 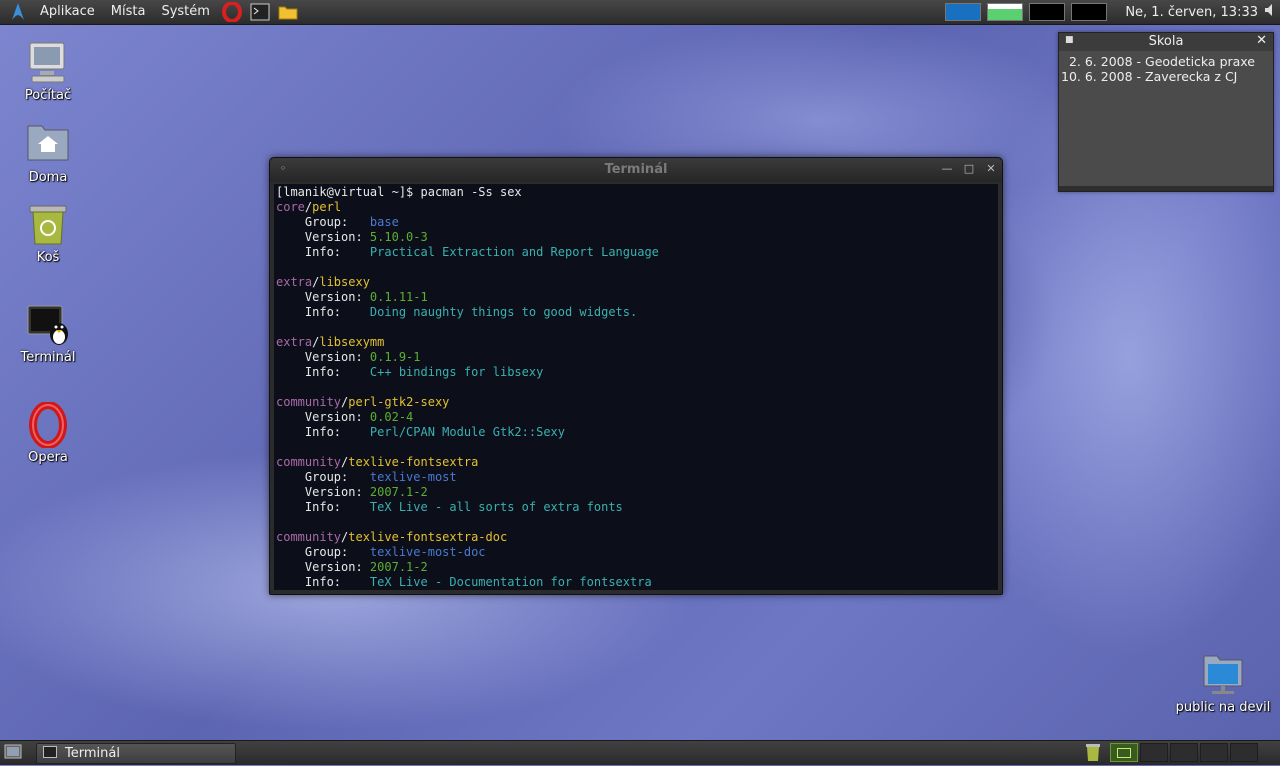 What do you see at coordinates (391, 417) in the screenshot?
I see `package-version-value: 0.02-4` at bounding box center [391, 417].